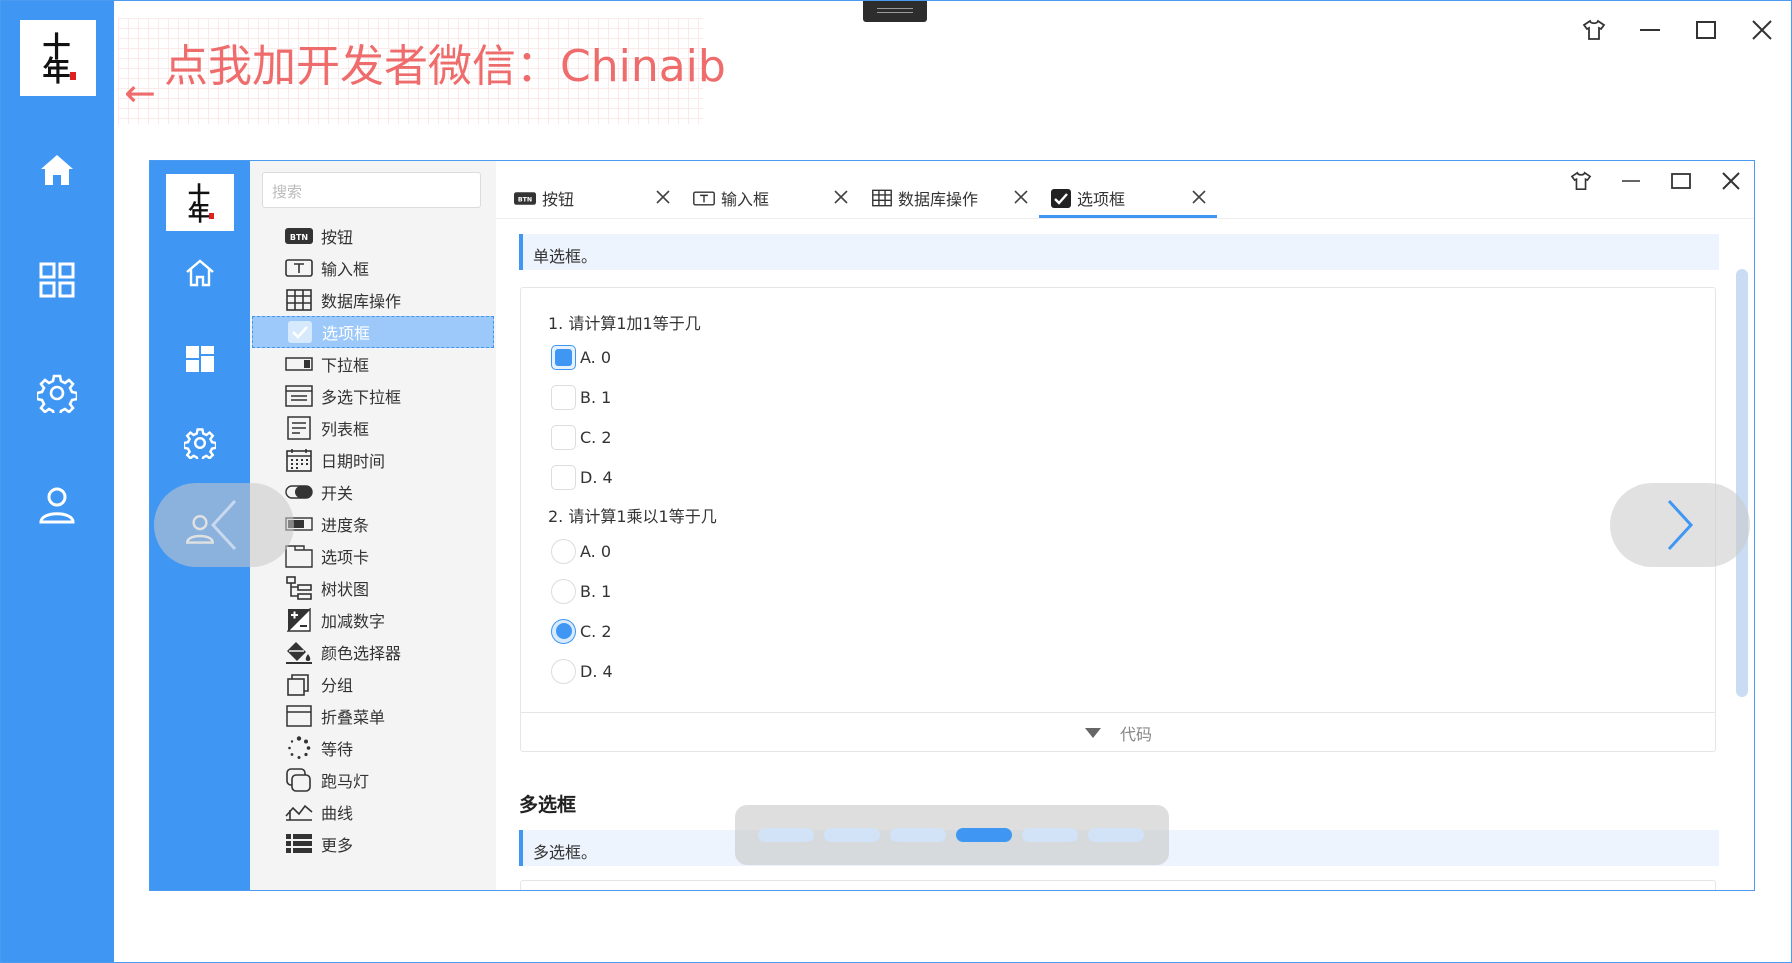 This screenshot has width=1792, height=963. What do you see at coordinates (558, 199) in the screenshot?
I see `tab-label: 按钮` at bounding box center [558, 199].